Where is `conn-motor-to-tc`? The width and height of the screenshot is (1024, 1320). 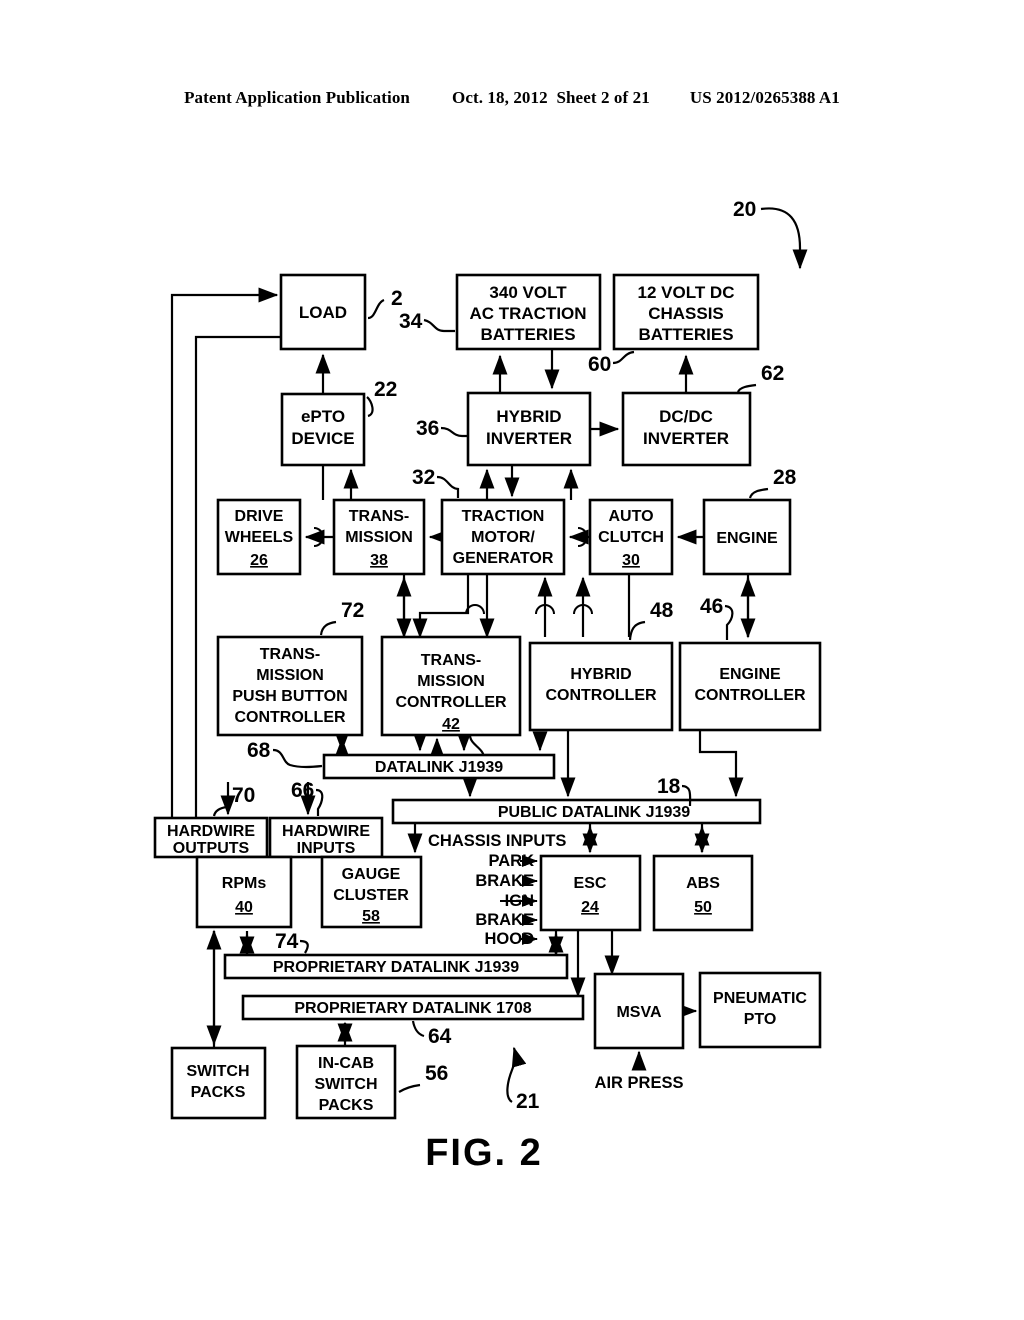 conn-motor-to-tc is located at coordinates (441, 606).